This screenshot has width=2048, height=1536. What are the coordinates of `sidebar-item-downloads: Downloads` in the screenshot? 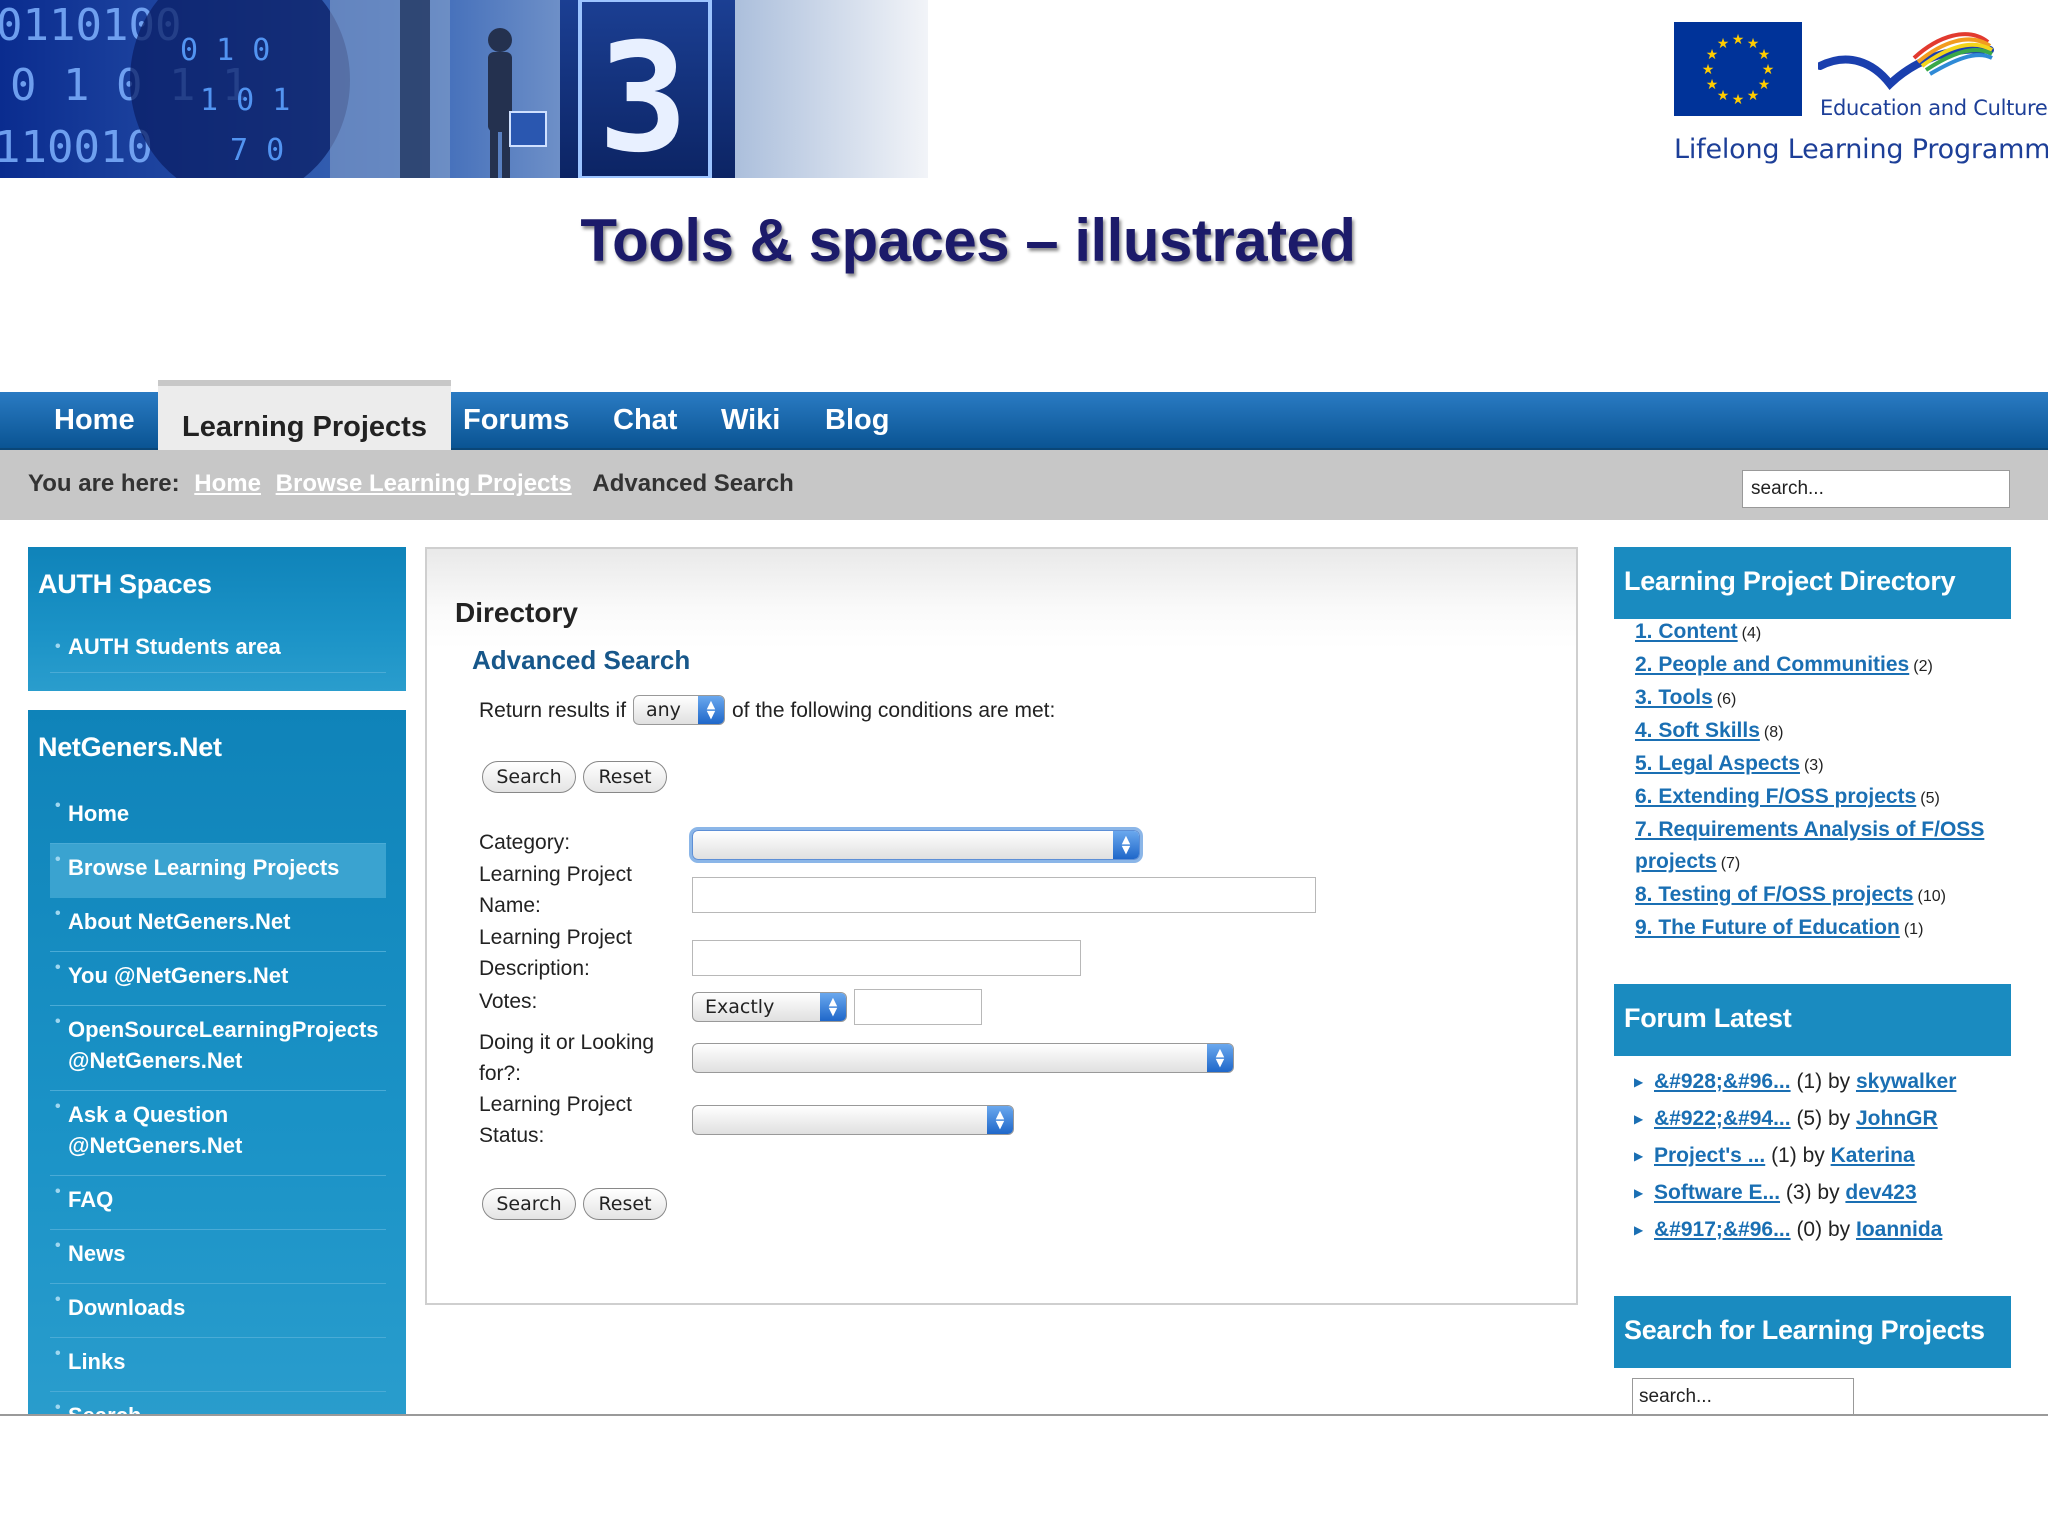 It's located at (218, 1311).